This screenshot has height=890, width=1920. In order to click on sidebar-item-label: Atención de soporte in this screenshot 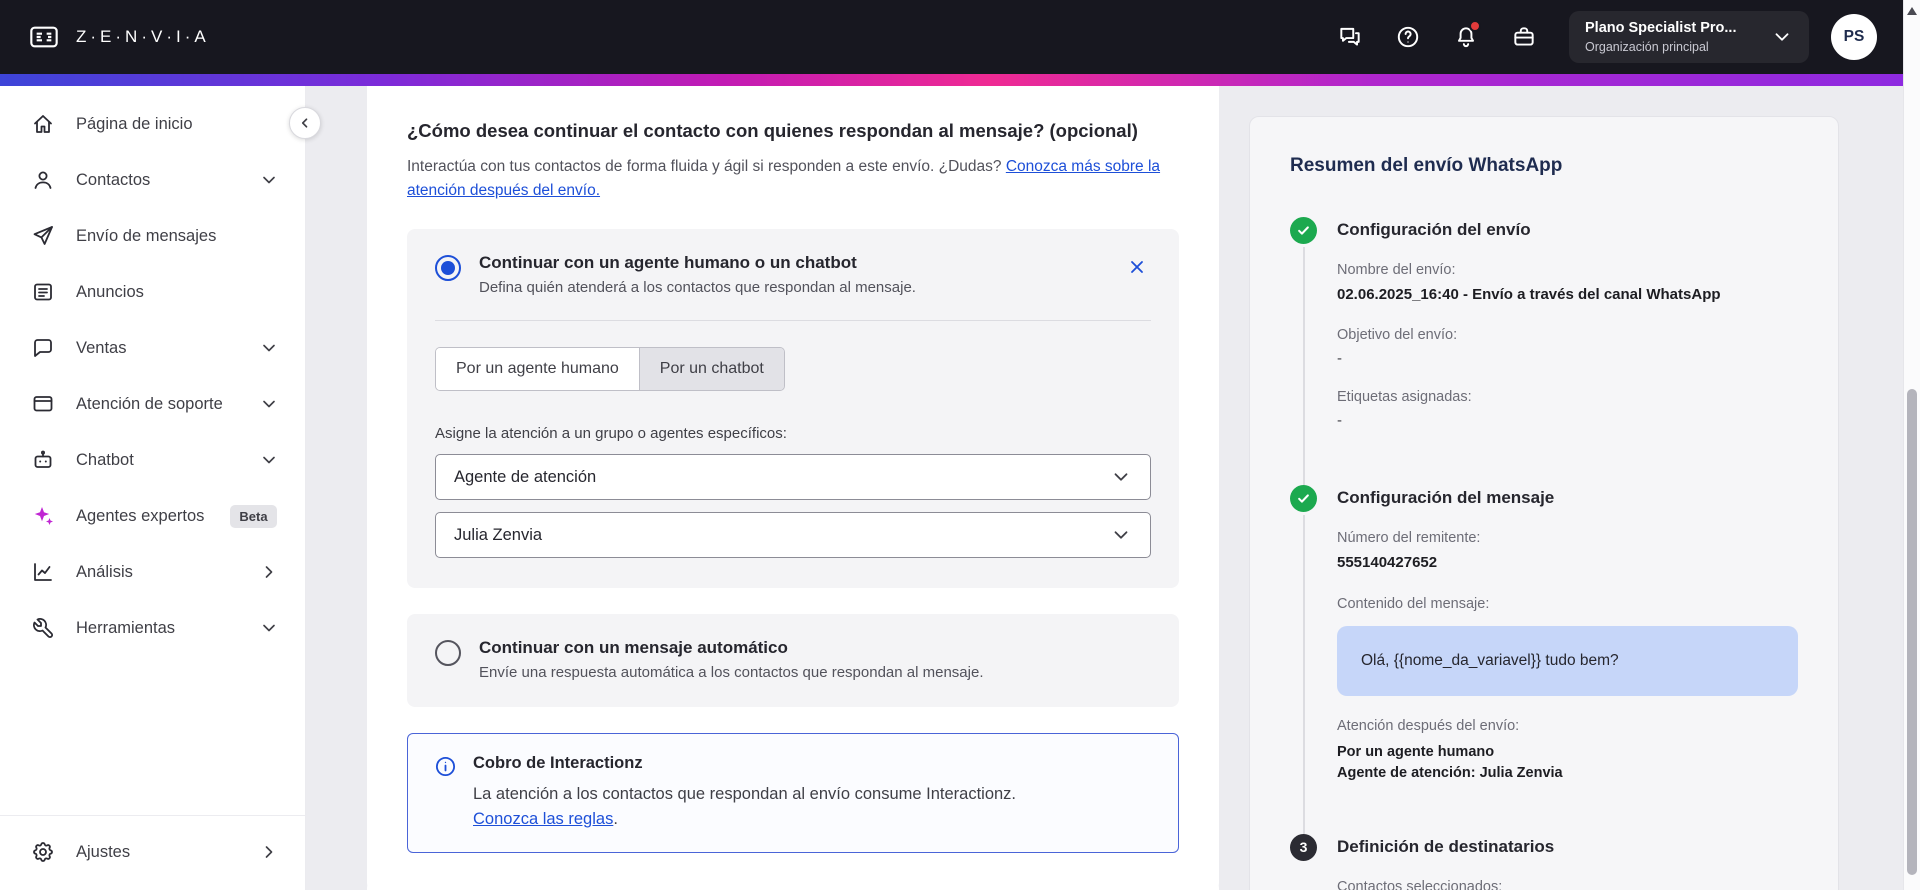, I will do `click(149, 403)`.